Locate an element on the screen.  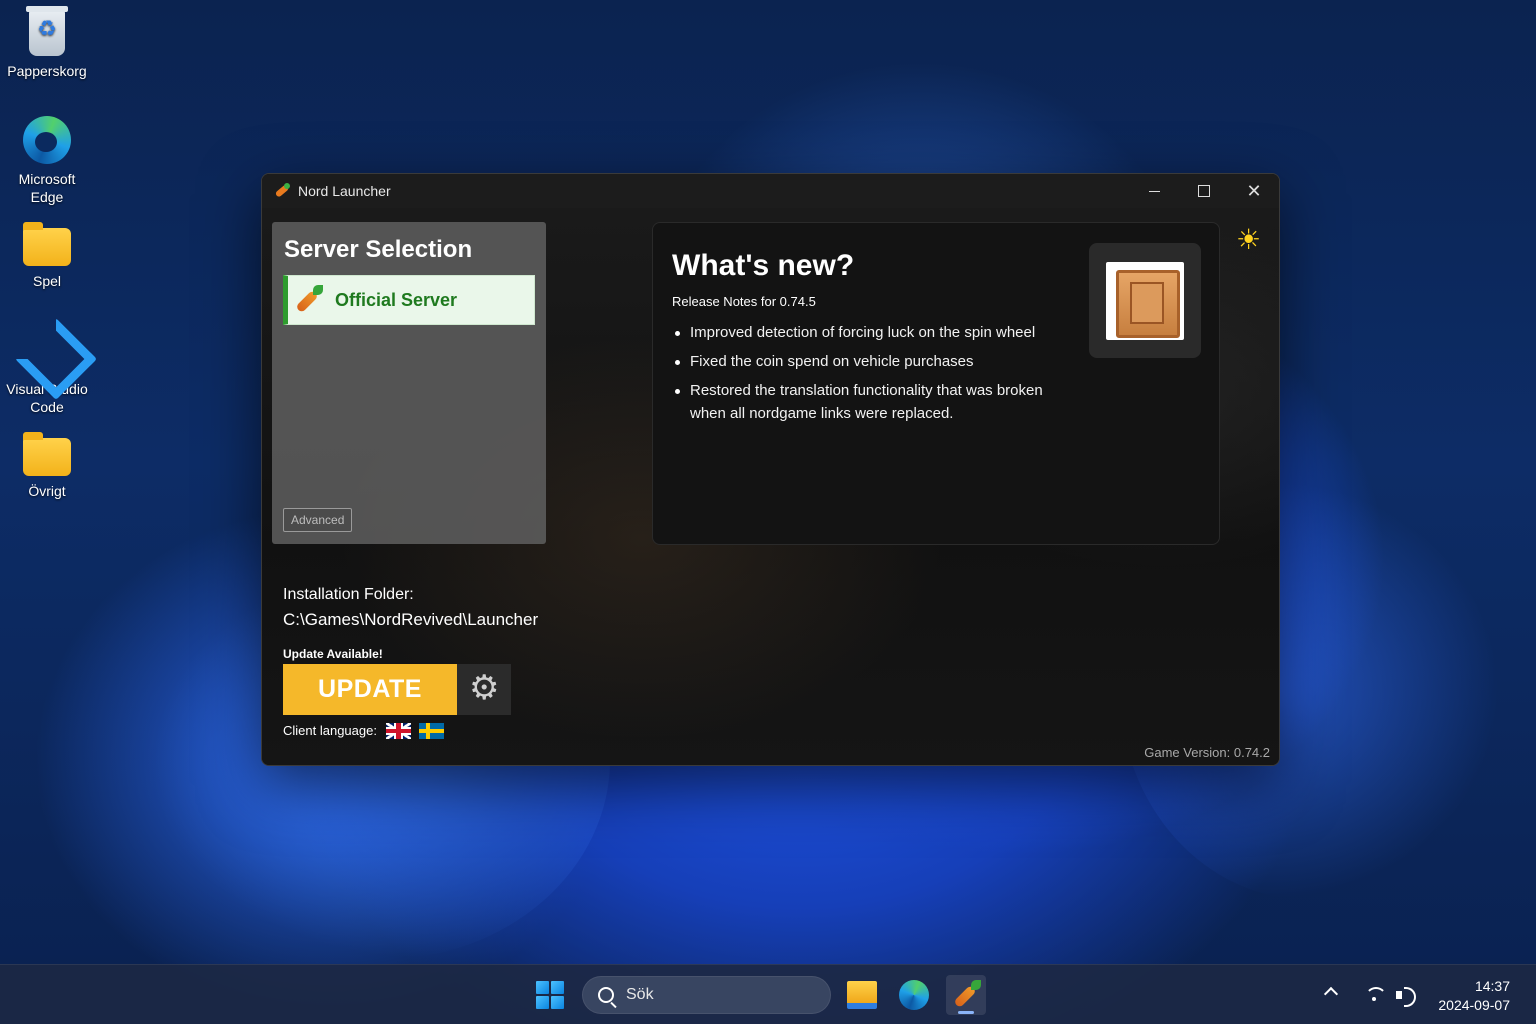
crate-icon is located at coordinates (1145, 300).